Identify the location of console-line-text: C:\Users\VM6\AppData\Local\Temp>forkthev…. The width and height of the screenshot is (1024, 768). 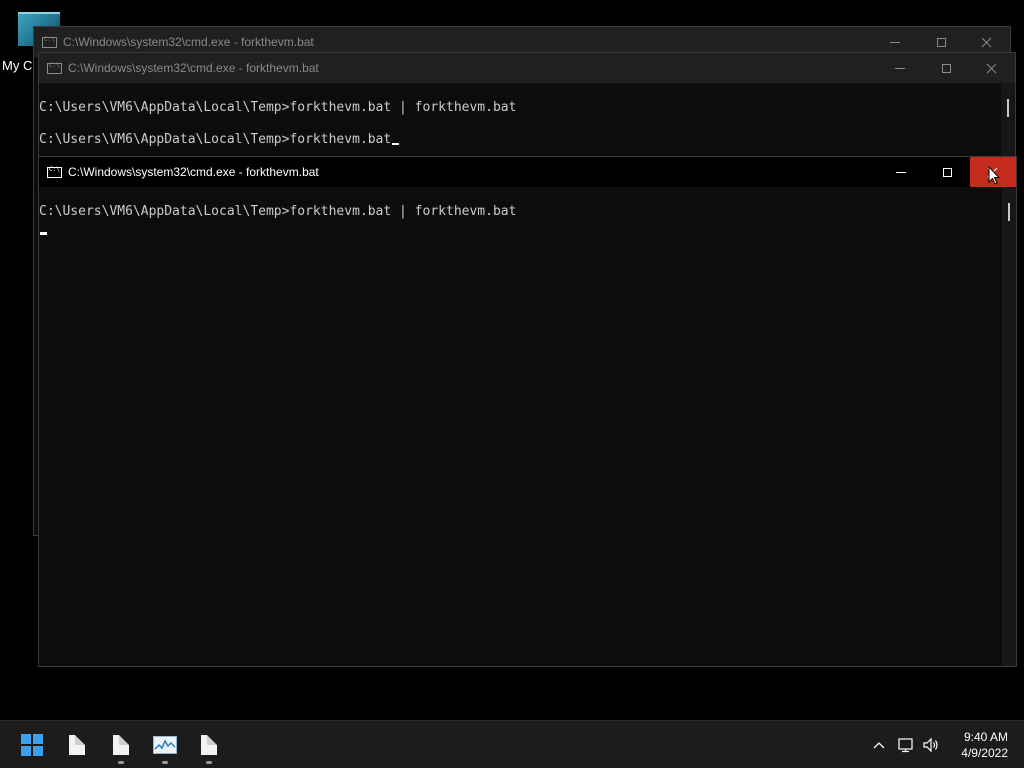
(215, 139).